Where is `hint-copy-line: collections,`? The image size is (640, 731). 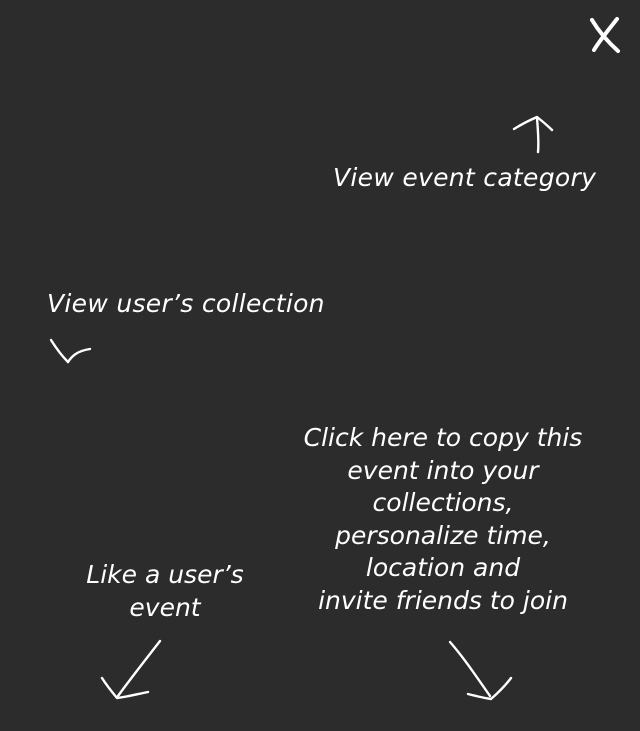
hint-copy-line: collections, is located at coordinates (443, 502).